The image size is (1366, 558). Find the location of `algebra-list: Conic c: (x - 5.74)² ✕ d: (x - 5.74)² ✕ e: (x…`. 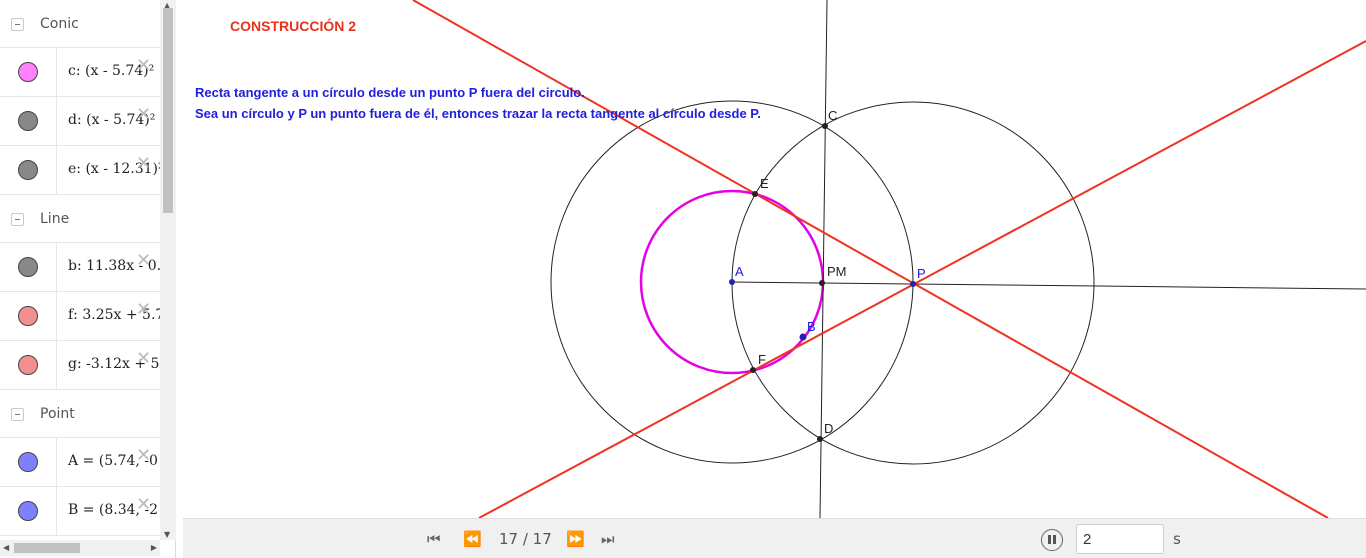

algebra-list: Conic c: (x - 5.74)² ✕ d: (x - 5.74)² ✕ e: (x… is located at coordinates (80, 270).